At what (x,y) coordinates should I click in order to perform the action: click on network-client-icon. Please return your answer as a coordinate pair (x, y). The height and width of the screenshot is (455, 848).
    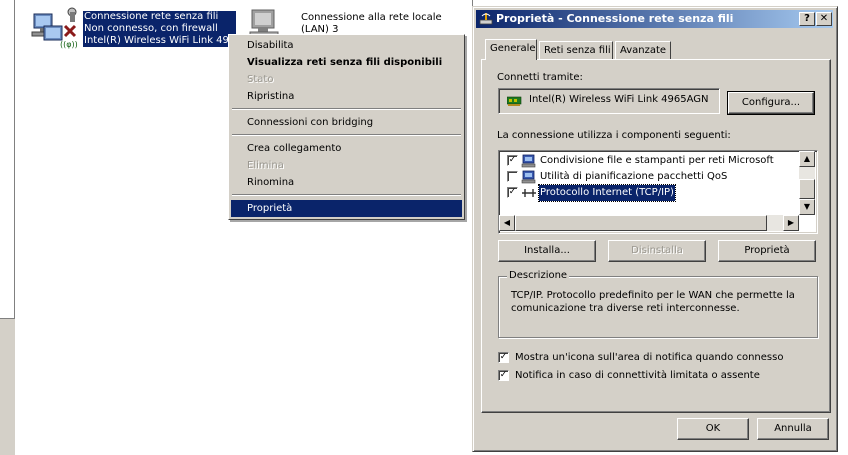
    Looking at the image, I should click on (529, 161).